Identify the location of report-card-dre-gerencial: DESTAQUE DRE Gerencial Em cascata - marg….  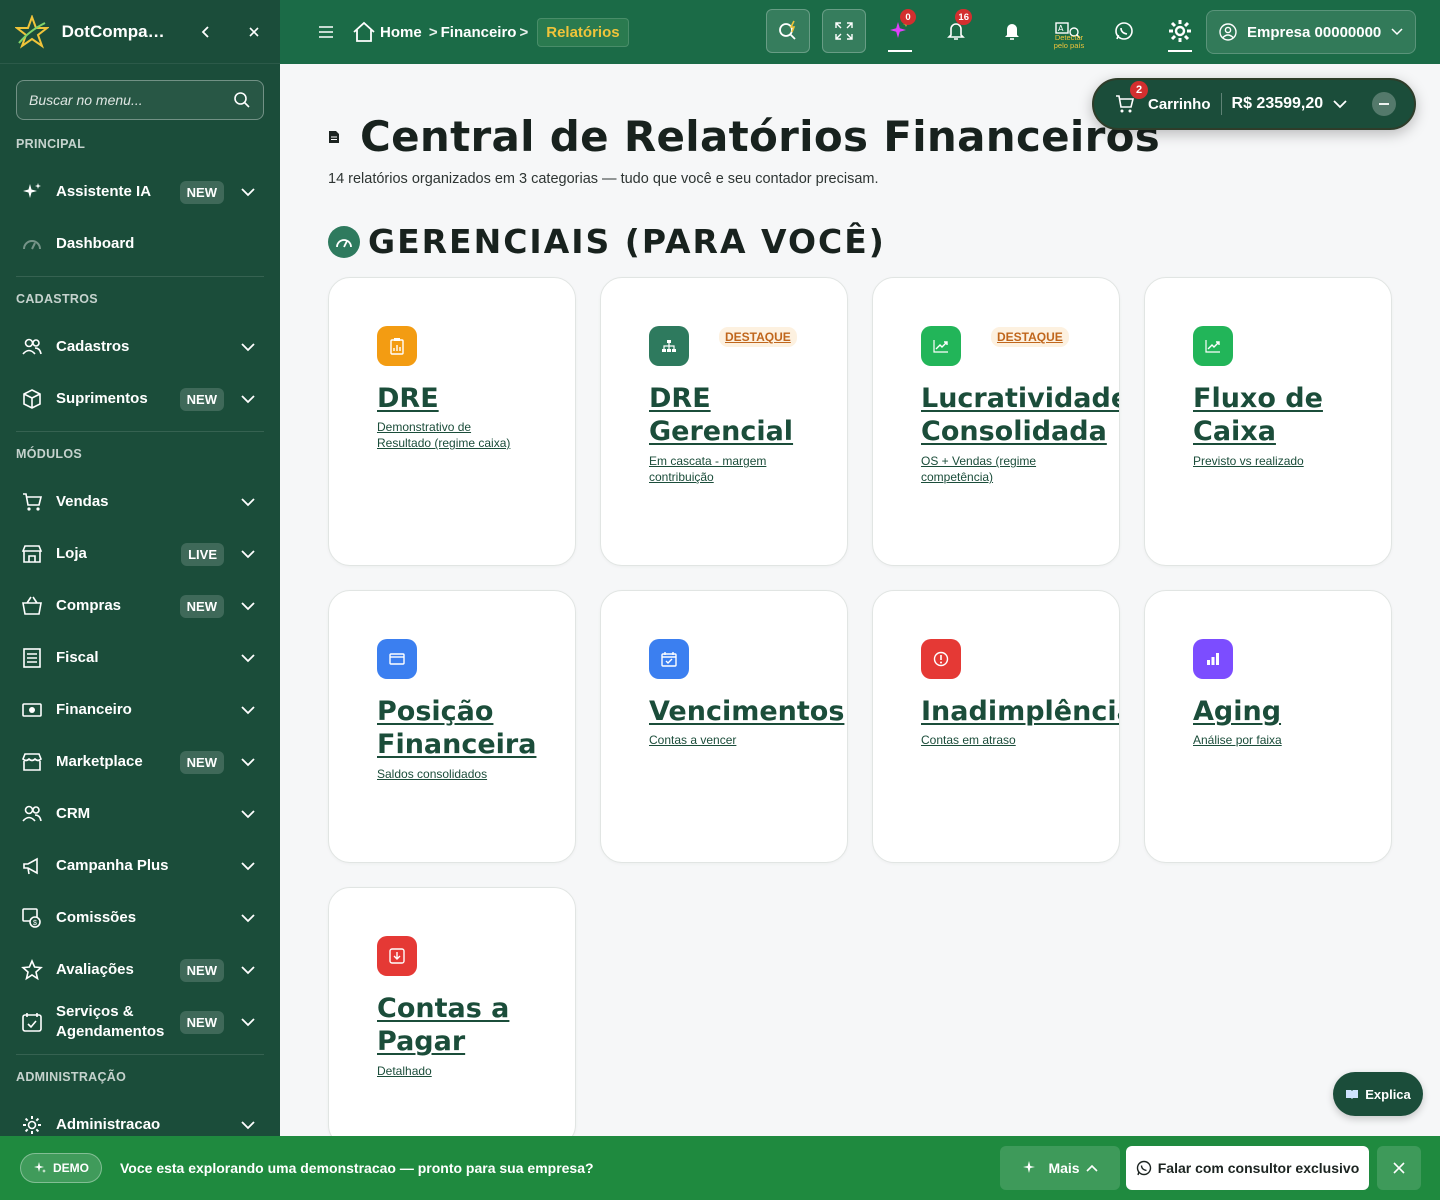
(724, 421).